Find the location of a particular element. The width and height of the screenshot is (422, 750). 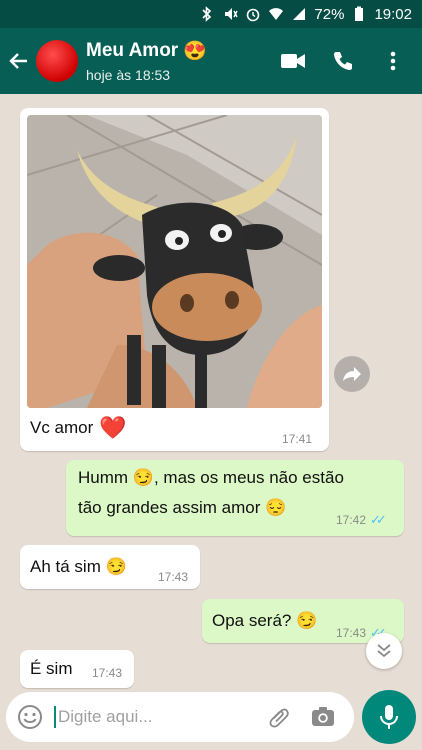

video-call-button is located at coordinates (293, 61).